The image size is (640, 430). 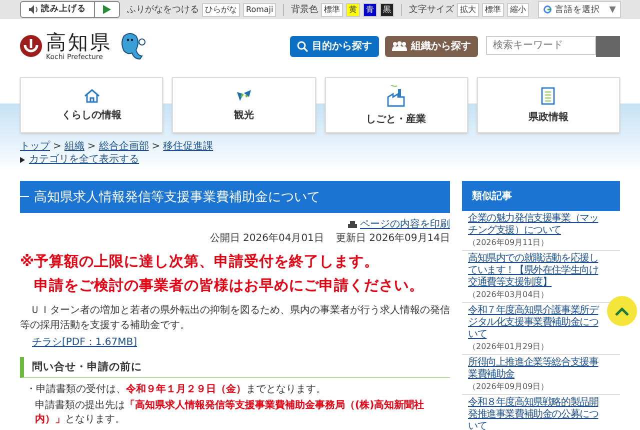 What do you see at coordinates (509, 346) in the screenshot?
I see `article-date: （2026年01月29日）` at bounding box center [509, 346].